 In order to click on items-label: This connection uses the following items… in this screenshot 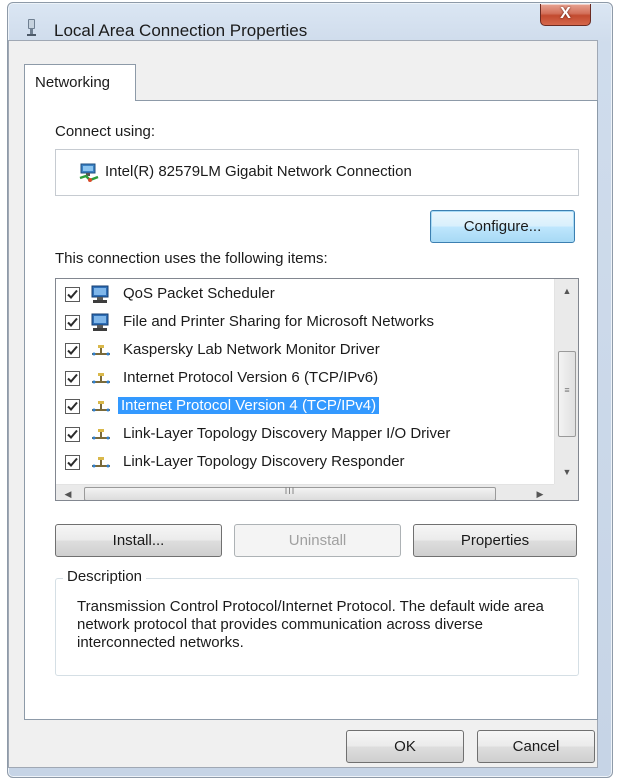, I will do `click(191, 258)`.